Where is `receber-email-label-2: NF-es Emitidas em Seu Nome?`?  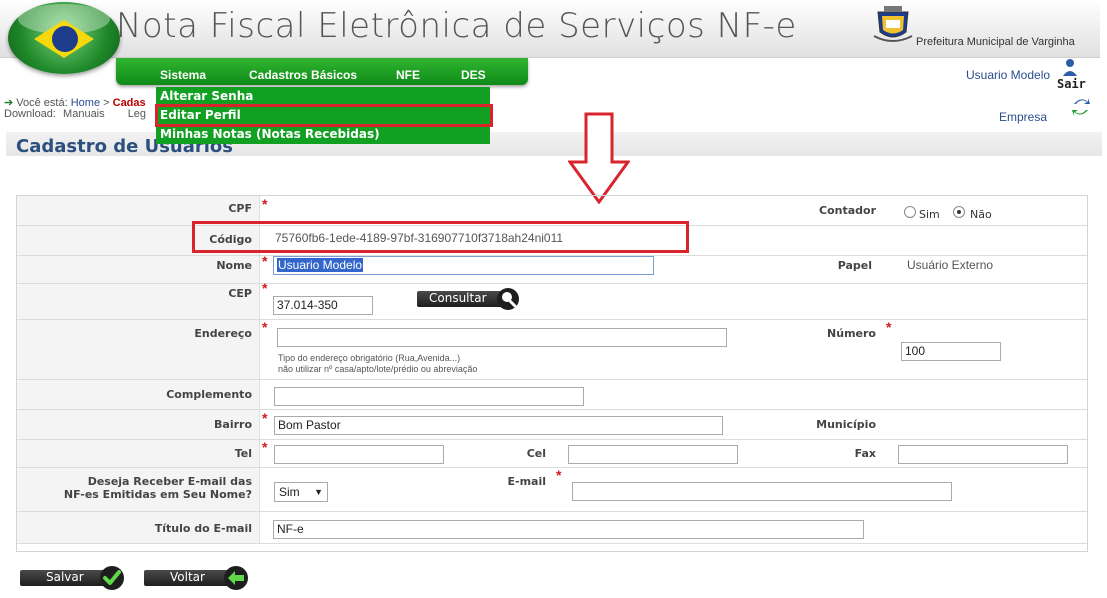 receber-email-label-2: NF-es Emitidas em Seu Nome? is located at coordinates (157, 494).